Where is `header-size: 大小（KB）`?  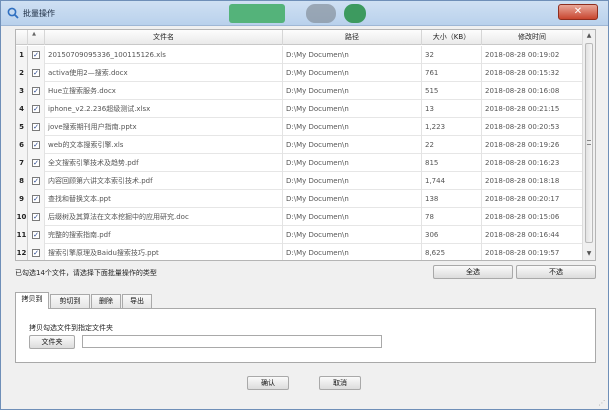 header-size: 大小（KB） is located at coordinates (452, 37).